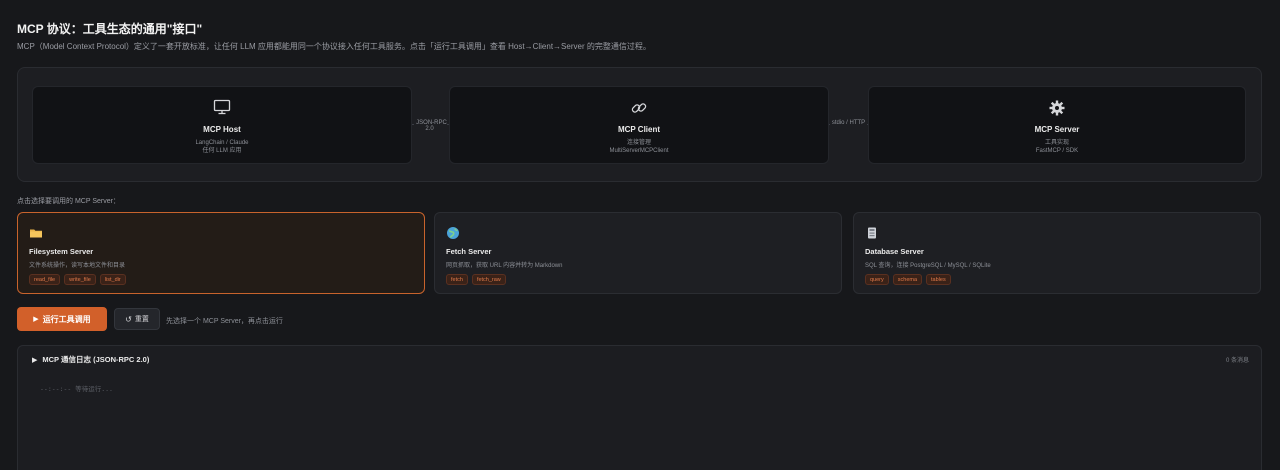 The image size is (1280, 470). Describe the element at coordinates (222, 147) in the screenshot. I see `host-subtitle: LangChain / Claude 任何 LLM 应用` at that location.